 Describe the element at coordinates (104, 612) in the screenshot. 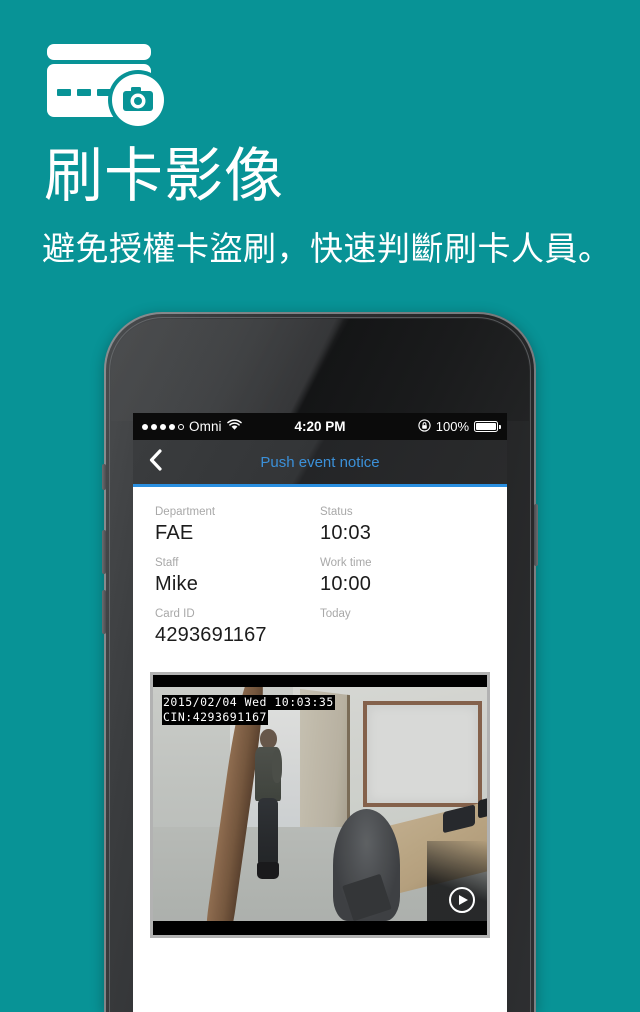

I see `volume-down-button` at that location.